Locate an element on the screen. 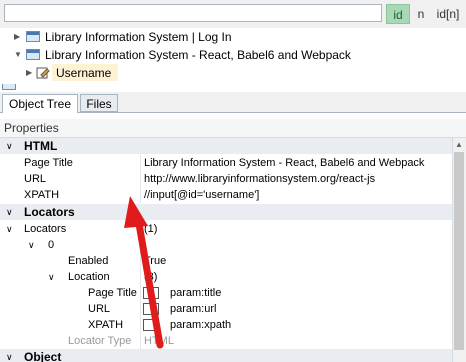  annotation-arrow-icon is located at coordinates (144, 272).